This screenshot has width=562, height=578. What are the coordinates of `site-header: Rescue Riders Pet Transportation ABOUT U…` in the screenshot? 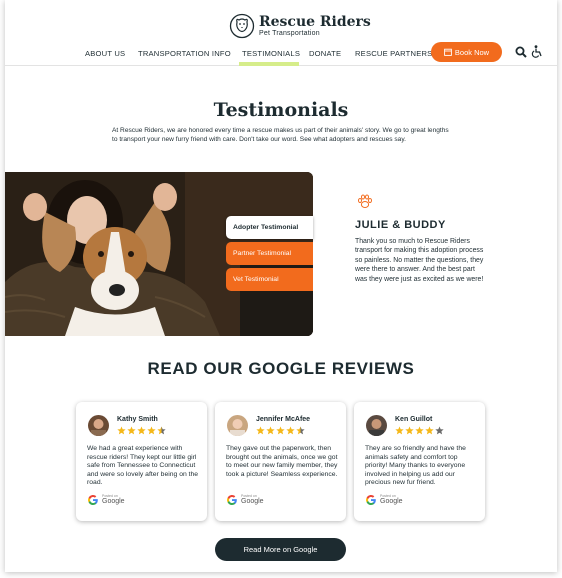 It's located at (281, 33).